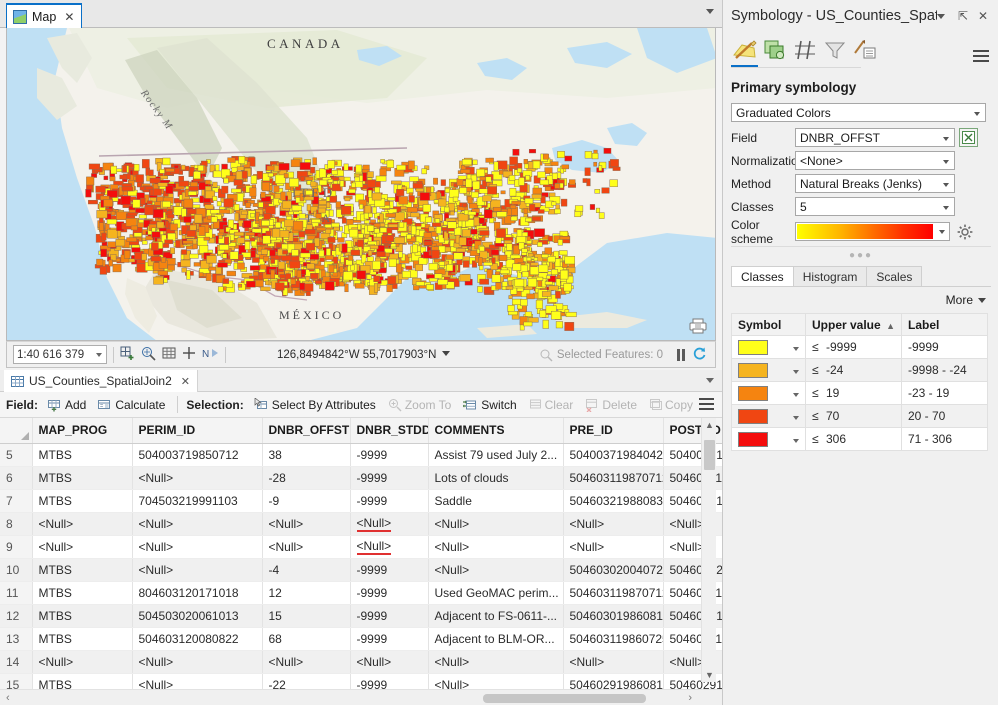  I want to click on class-upper-value-cell: ≤306, so click(853, 439).